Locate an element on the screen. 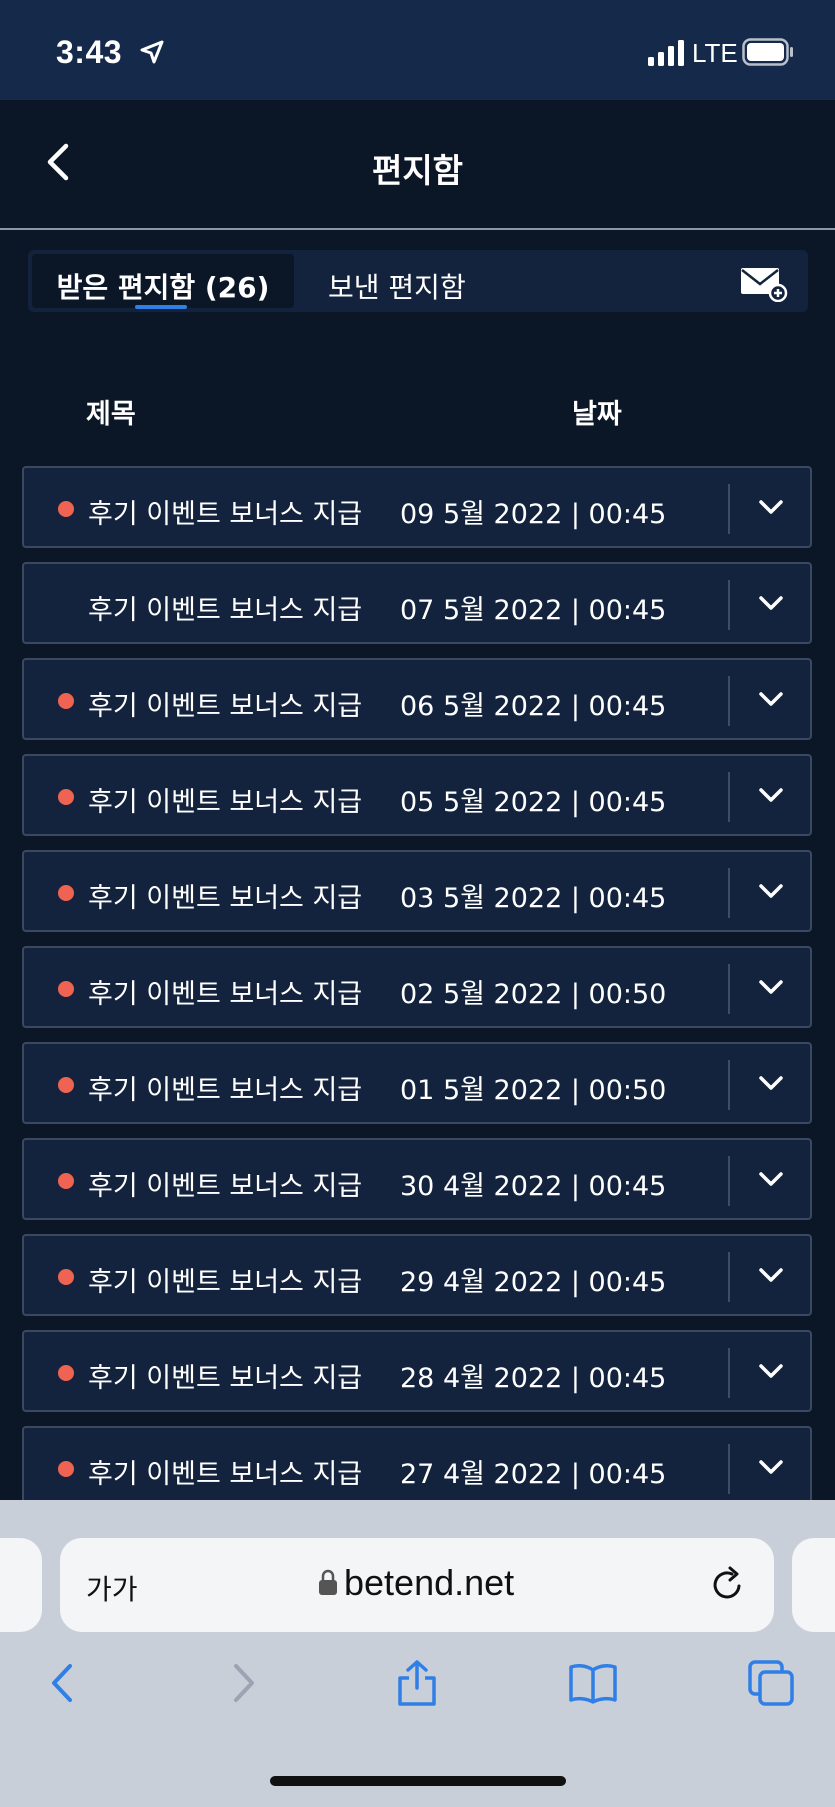 The image size is (835, 1807). message-date: 27 4월 2022 | 00:45 is located at coordinates (533, 1474).